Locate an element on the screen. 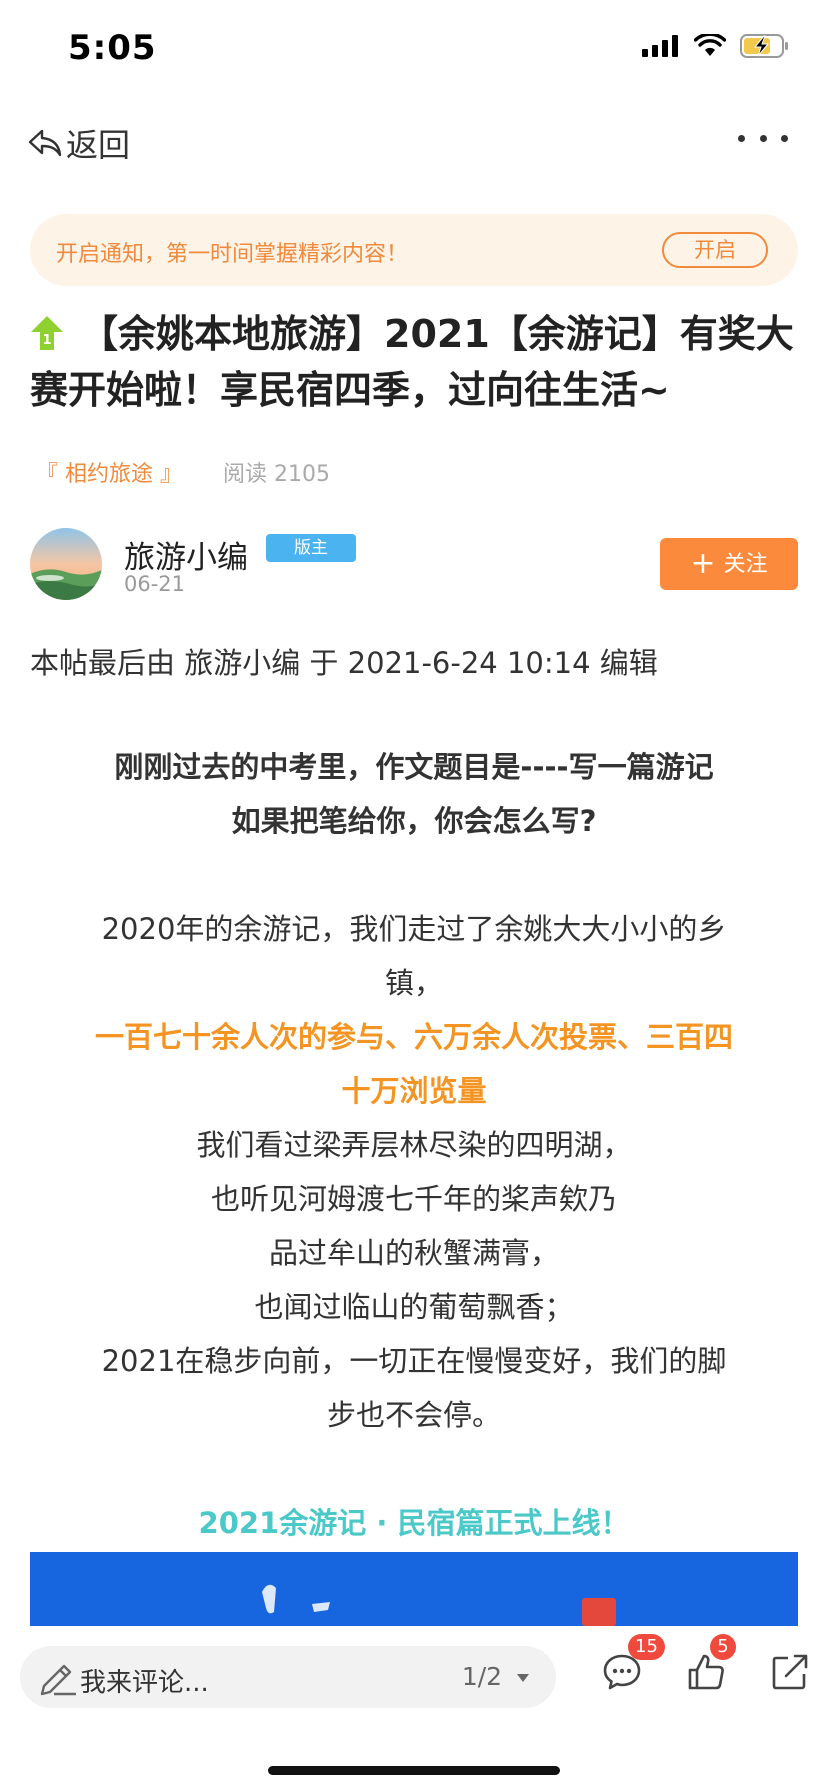  back-button: 返回 is located at coordinates (79, 143).